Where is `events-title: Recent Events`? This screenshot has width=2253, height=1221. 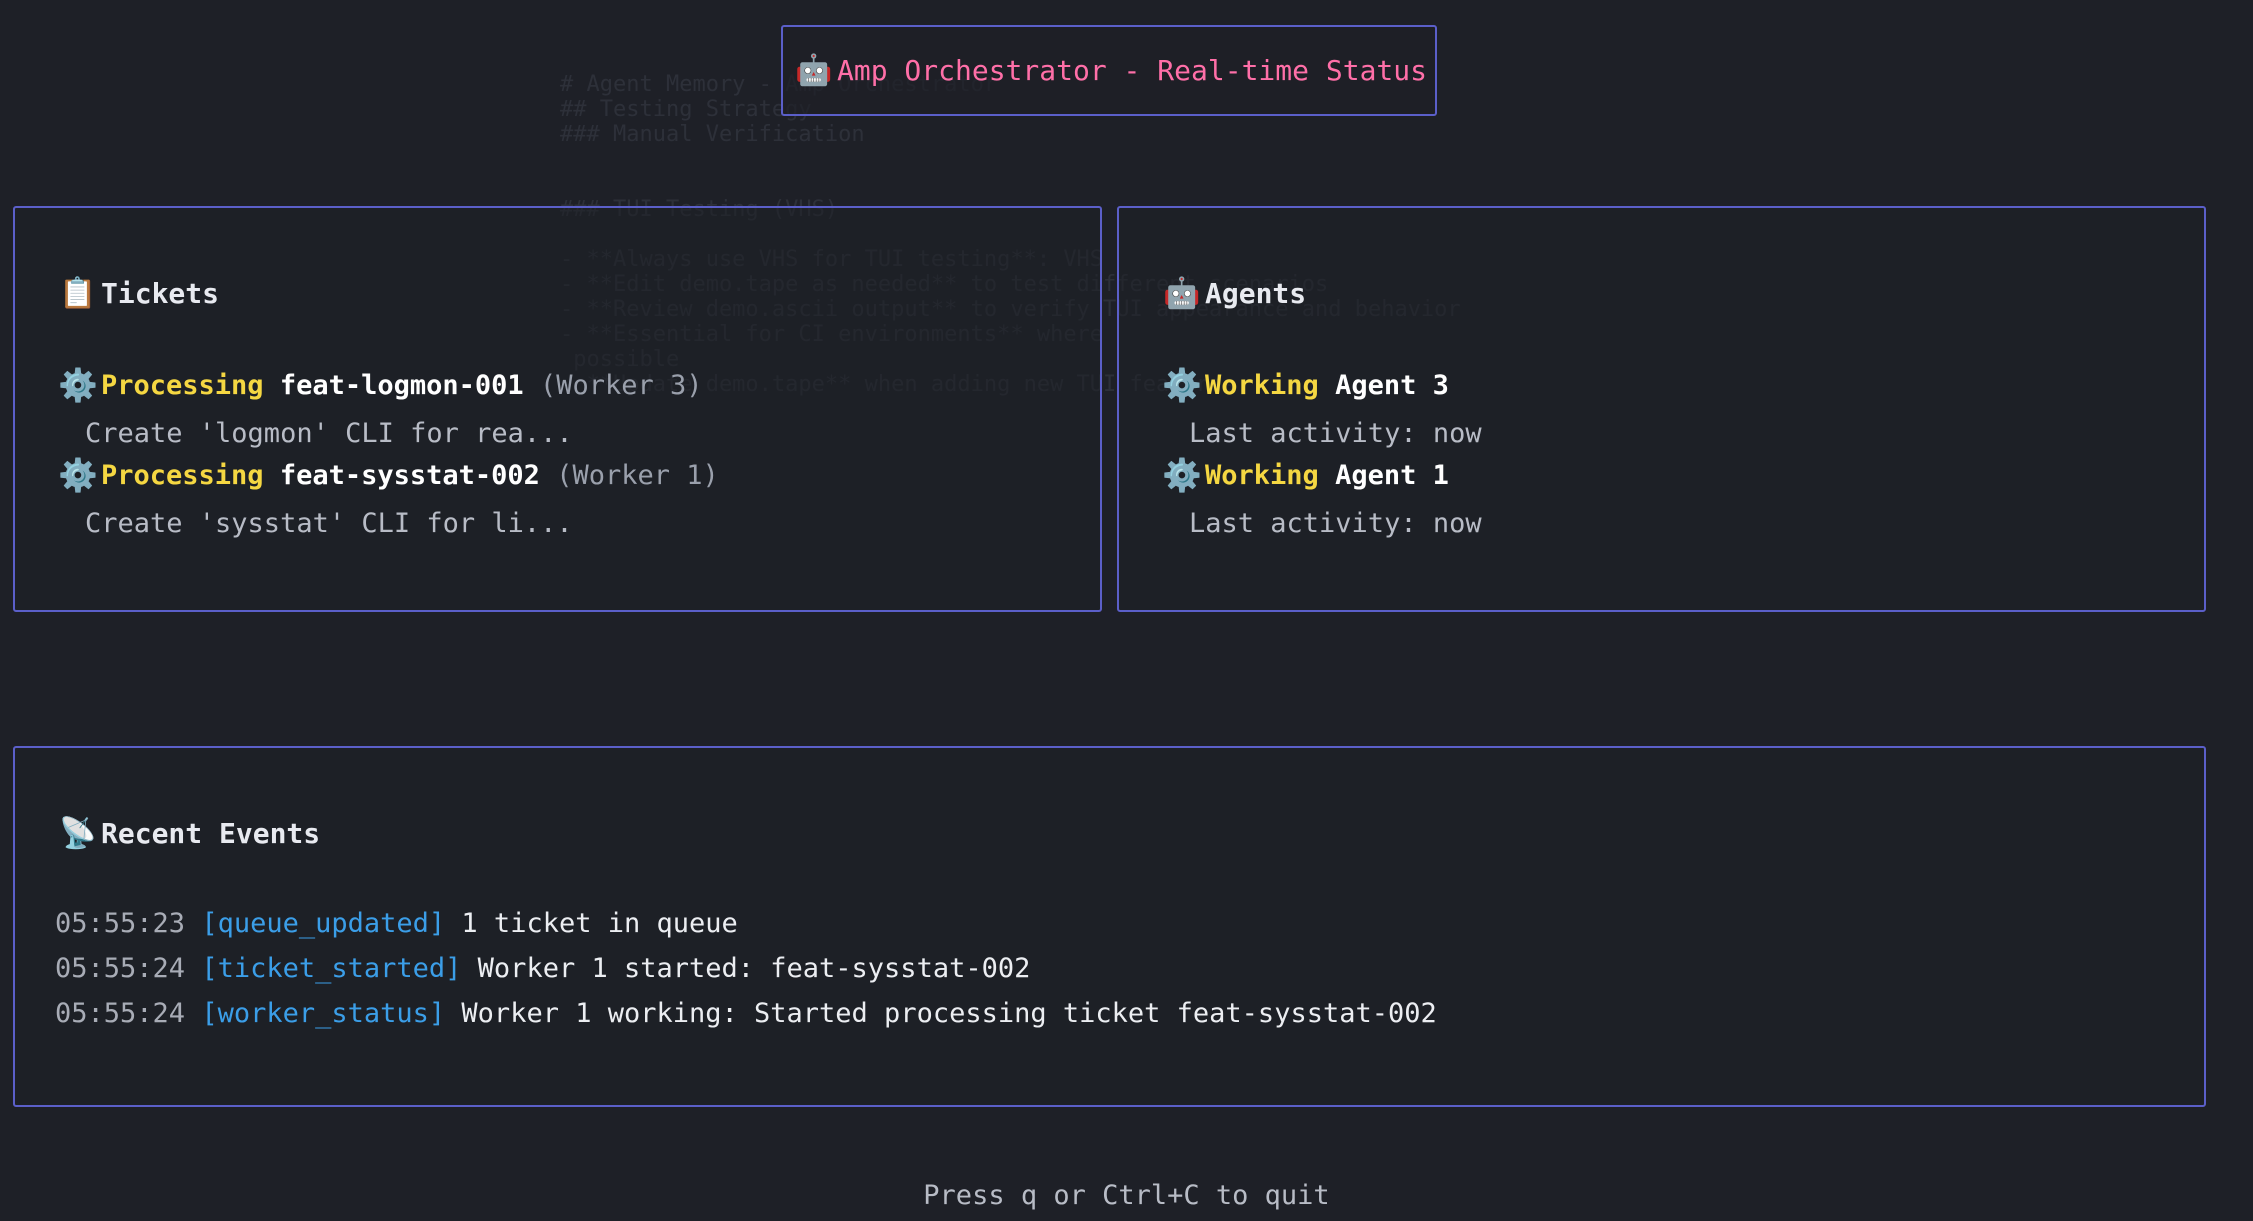 events-title: Recent Events is located at coordinates (211, 833).